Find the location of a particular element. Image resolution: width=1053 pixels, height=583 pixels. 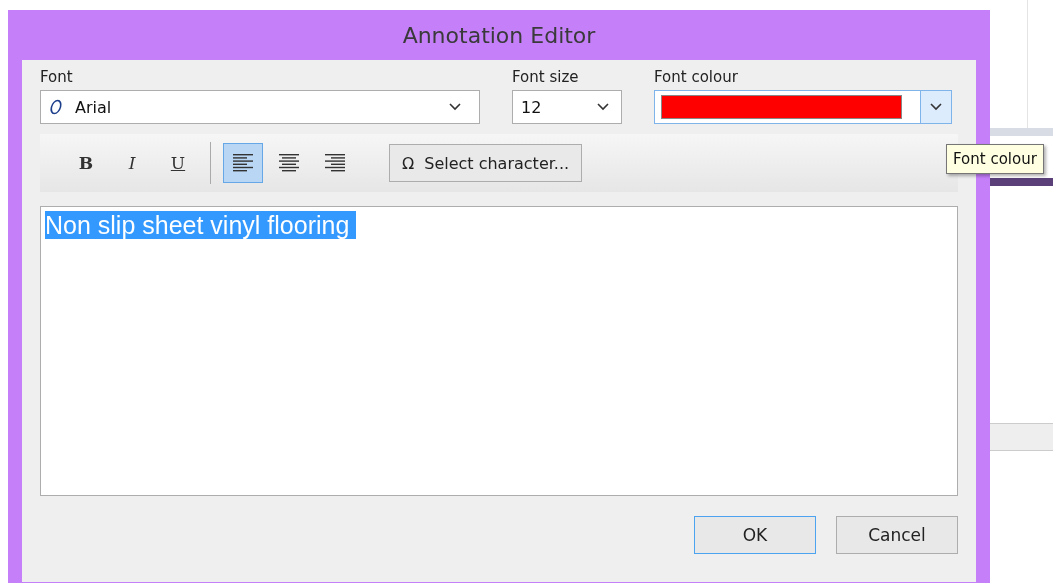

colour-dropdown is located at coordinates (803, 107).